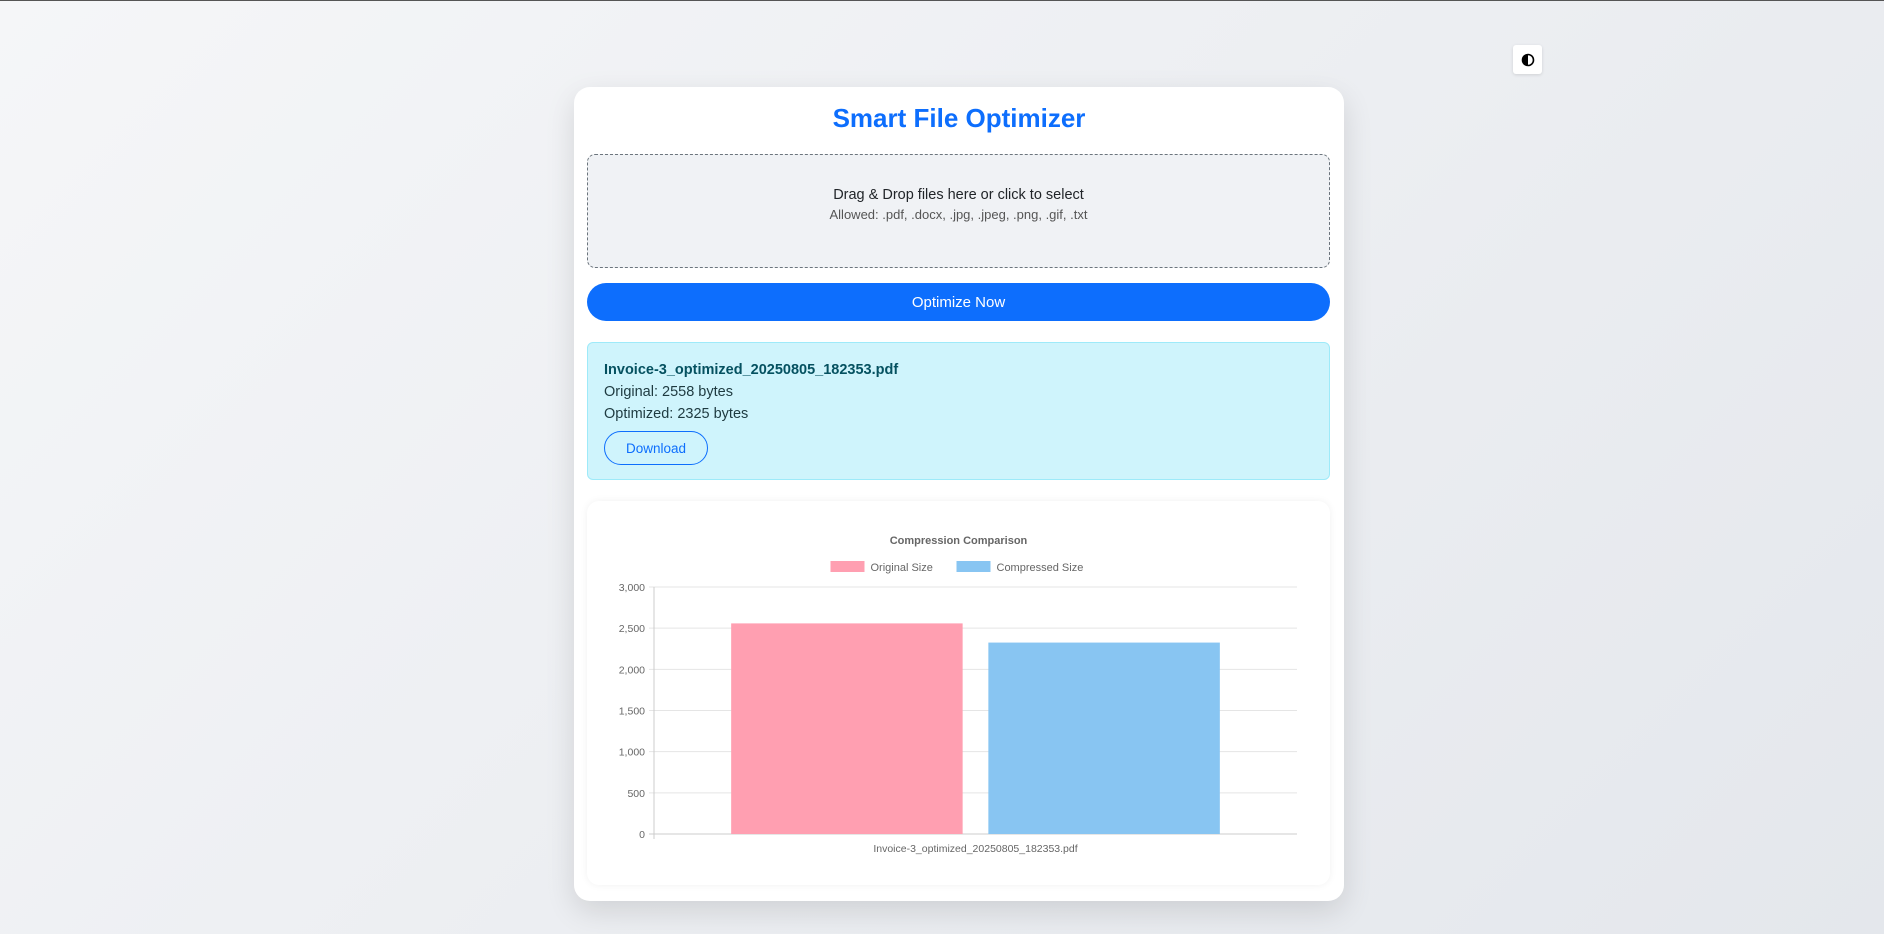 The image size is (1884, 934). I want to click on optimized-size-text: Optimized: 2325 bytes, so click(676, 414).